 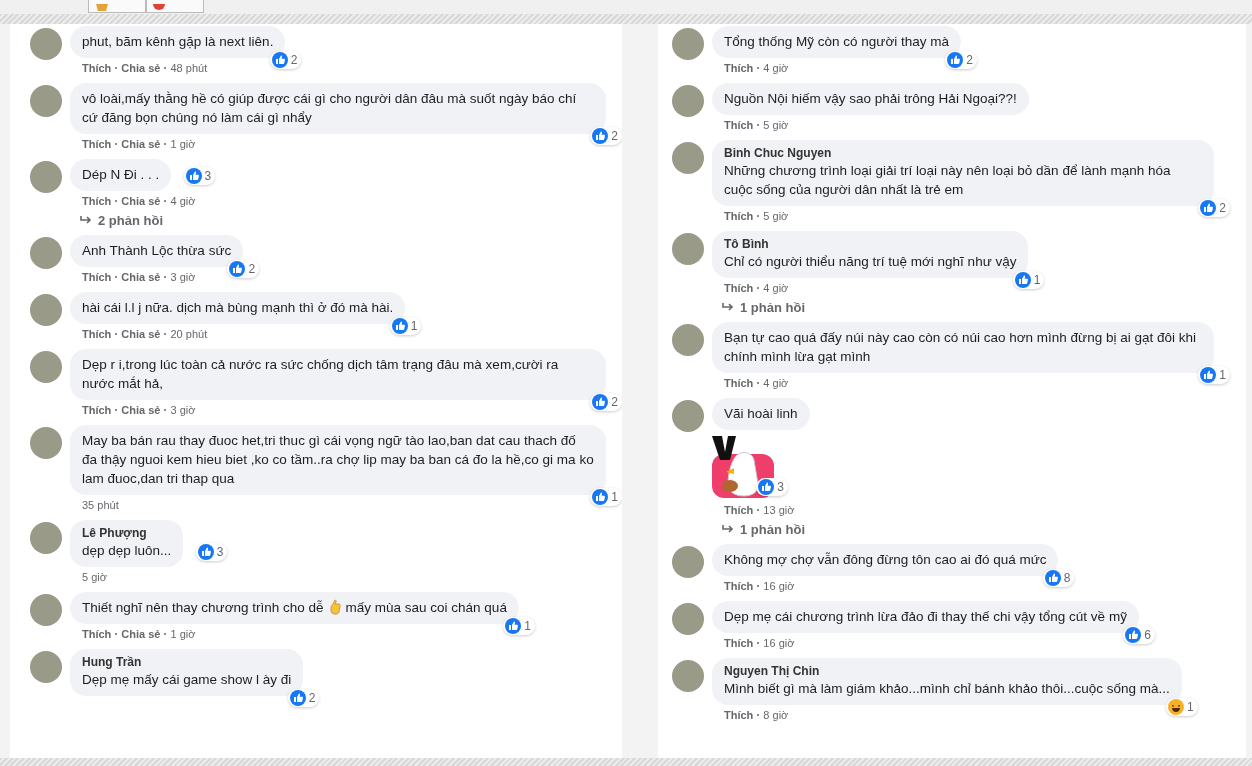 I want to click on comment-text: Dẹp mẹ cái chương trình lừa đảo đi thay thế chi vậy tổng cút về mỹ, so click(x=925, y=617).